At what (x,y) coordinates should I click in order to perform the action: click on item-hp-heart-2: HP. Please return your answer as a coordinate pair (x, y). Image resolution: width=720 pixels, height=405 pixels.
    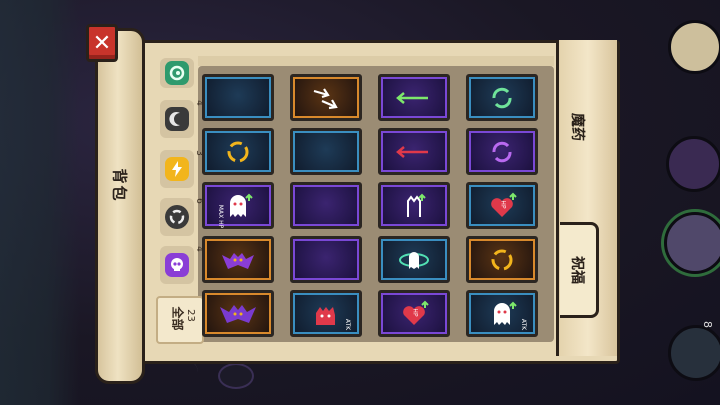
    Looking at the image, I should click on (414, 313).